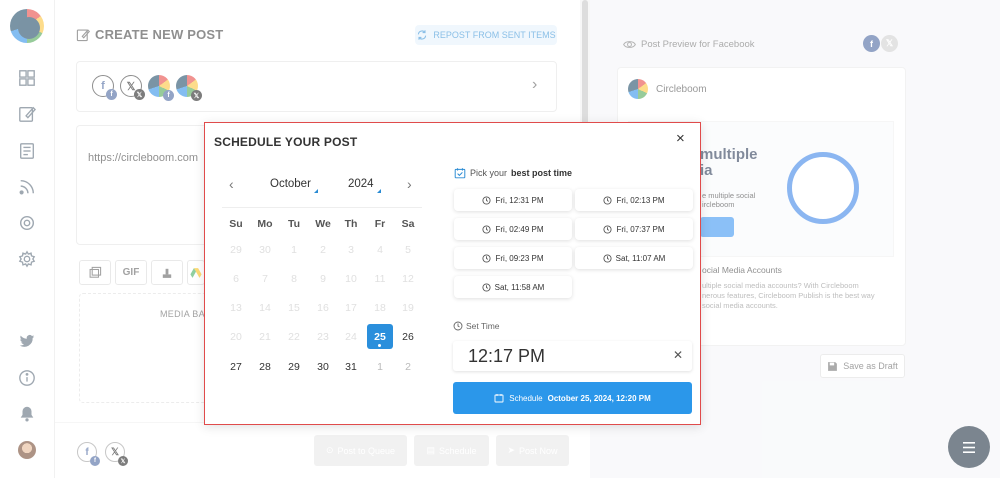 The width and height of the screenshot is (1000, 478). What do you see at coordinates (408, 249) in the screenshot?
I see `calendar-day-disabled: 5` at bounding box center [408, 249].